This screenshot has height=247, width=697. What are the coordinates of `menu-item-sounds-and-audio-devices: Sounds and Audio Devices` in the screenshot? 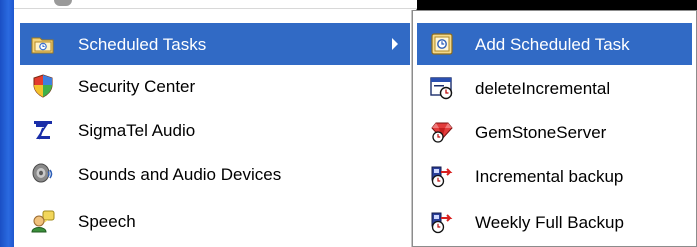 It's located at (215, 174).